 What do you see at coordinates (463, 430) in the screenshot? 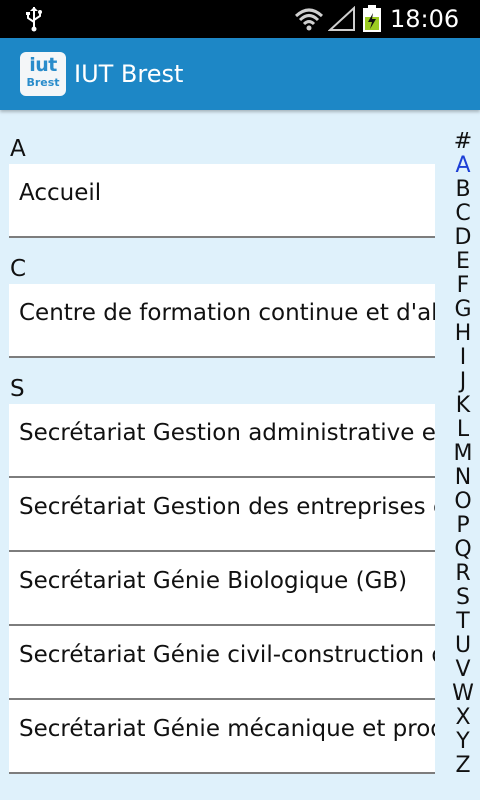
I see `index-letter: L` at bounding box center [463, 430].